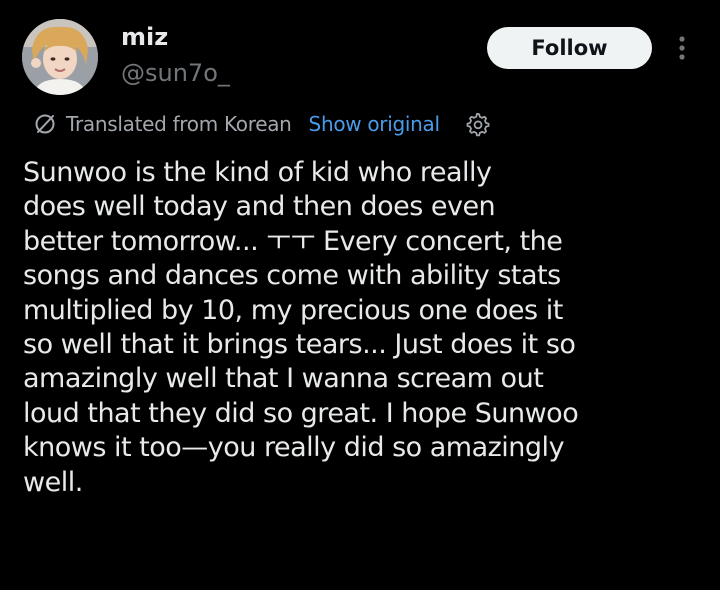  Describe the element at coordinates (293, 241) in the screenshot. I see `tweet-text-line: better tomorrow... ㅜㅜ Every concert, the` at that location.